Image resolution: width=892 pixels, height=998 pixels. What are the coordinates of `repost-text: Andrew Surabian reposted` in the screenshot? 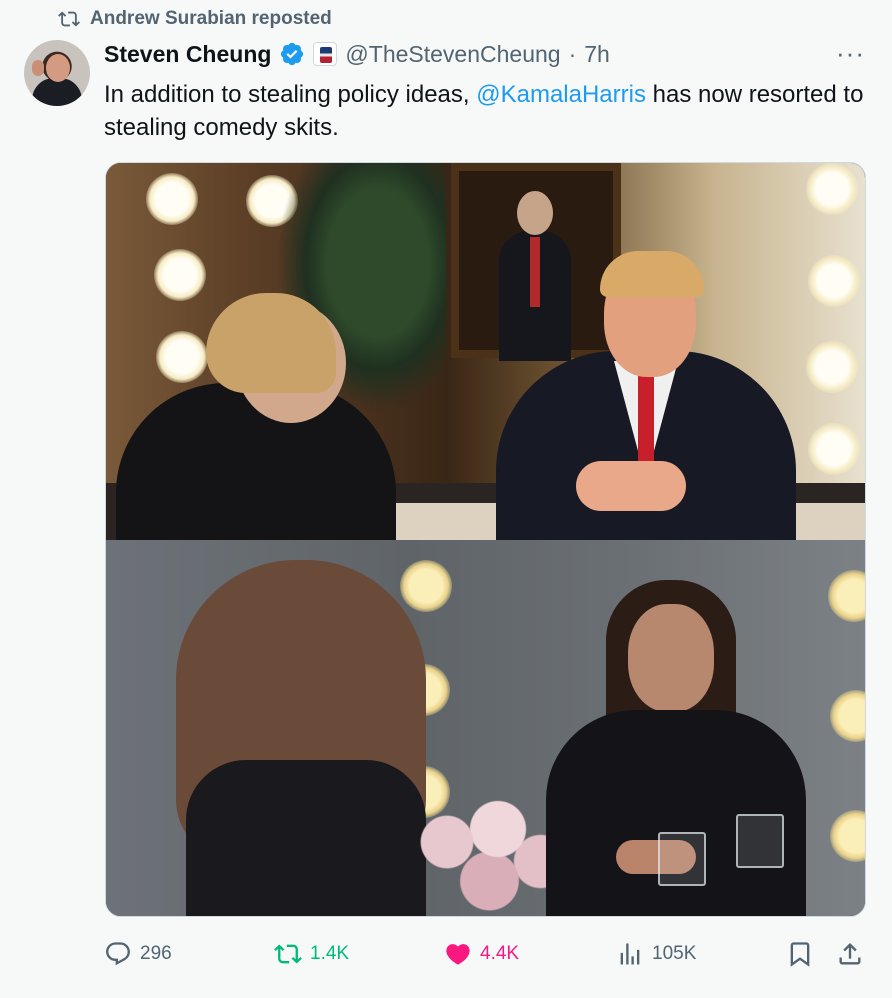 It's located at (211, 18).